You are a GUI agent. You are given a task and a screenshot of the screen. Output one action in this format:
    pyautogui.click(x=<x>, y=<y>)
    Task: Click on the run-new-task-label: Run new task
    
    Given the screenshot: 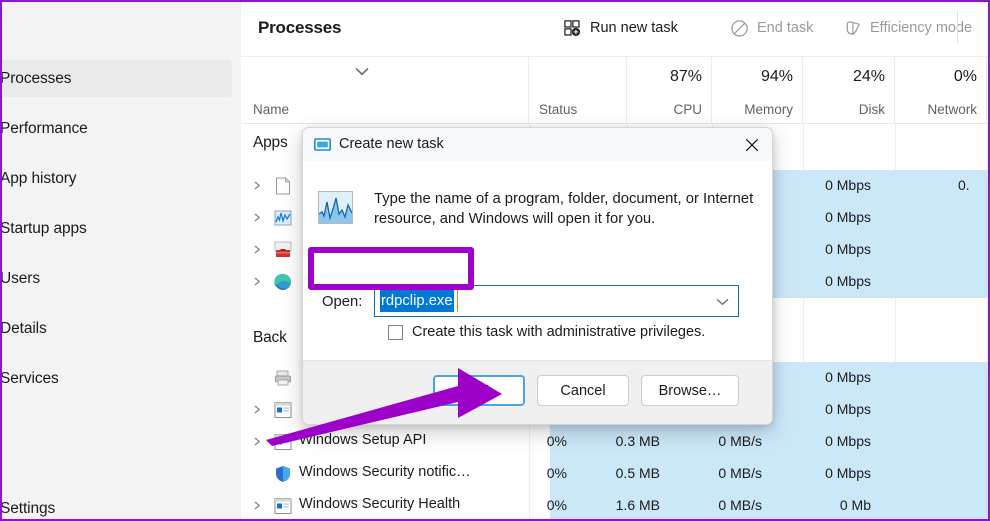 What is the action you would take?
    pyautogui.click(x=634, y=28)
    